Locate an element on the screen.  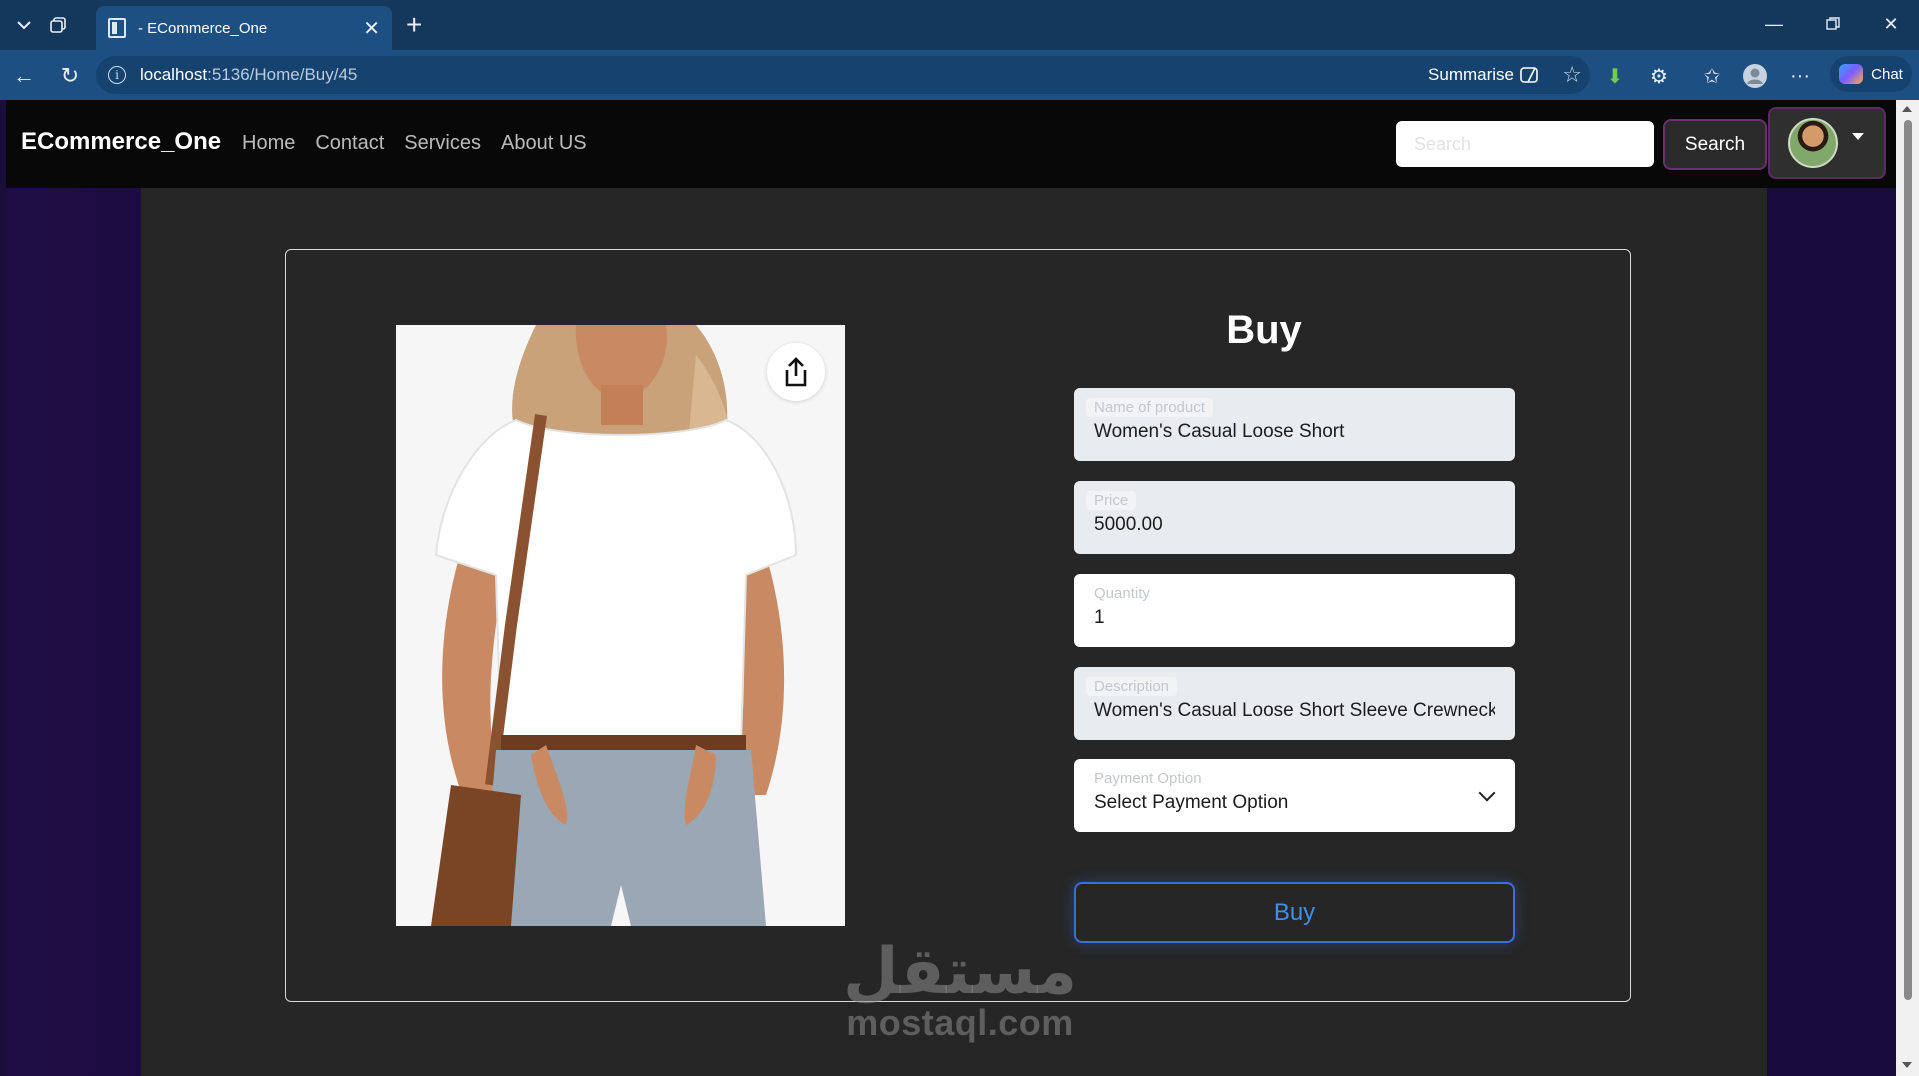
payment-option-label: Payment Option is located at coordinates (1148, 778).